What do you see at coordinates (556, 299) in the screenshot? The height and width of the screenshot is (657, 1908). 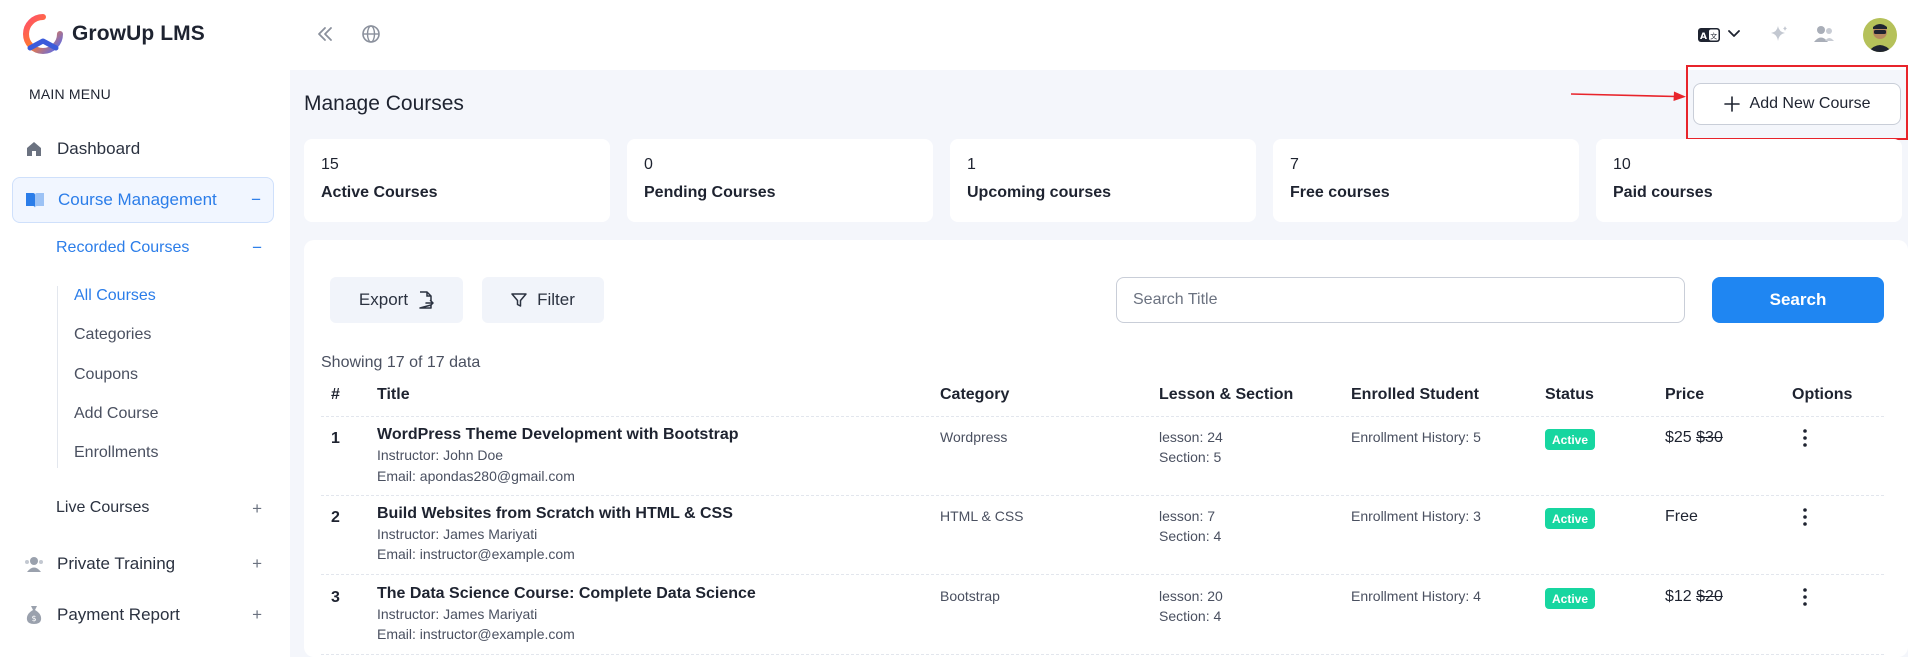 I see `filter-label: Filter` at bounding box center [556, 299].